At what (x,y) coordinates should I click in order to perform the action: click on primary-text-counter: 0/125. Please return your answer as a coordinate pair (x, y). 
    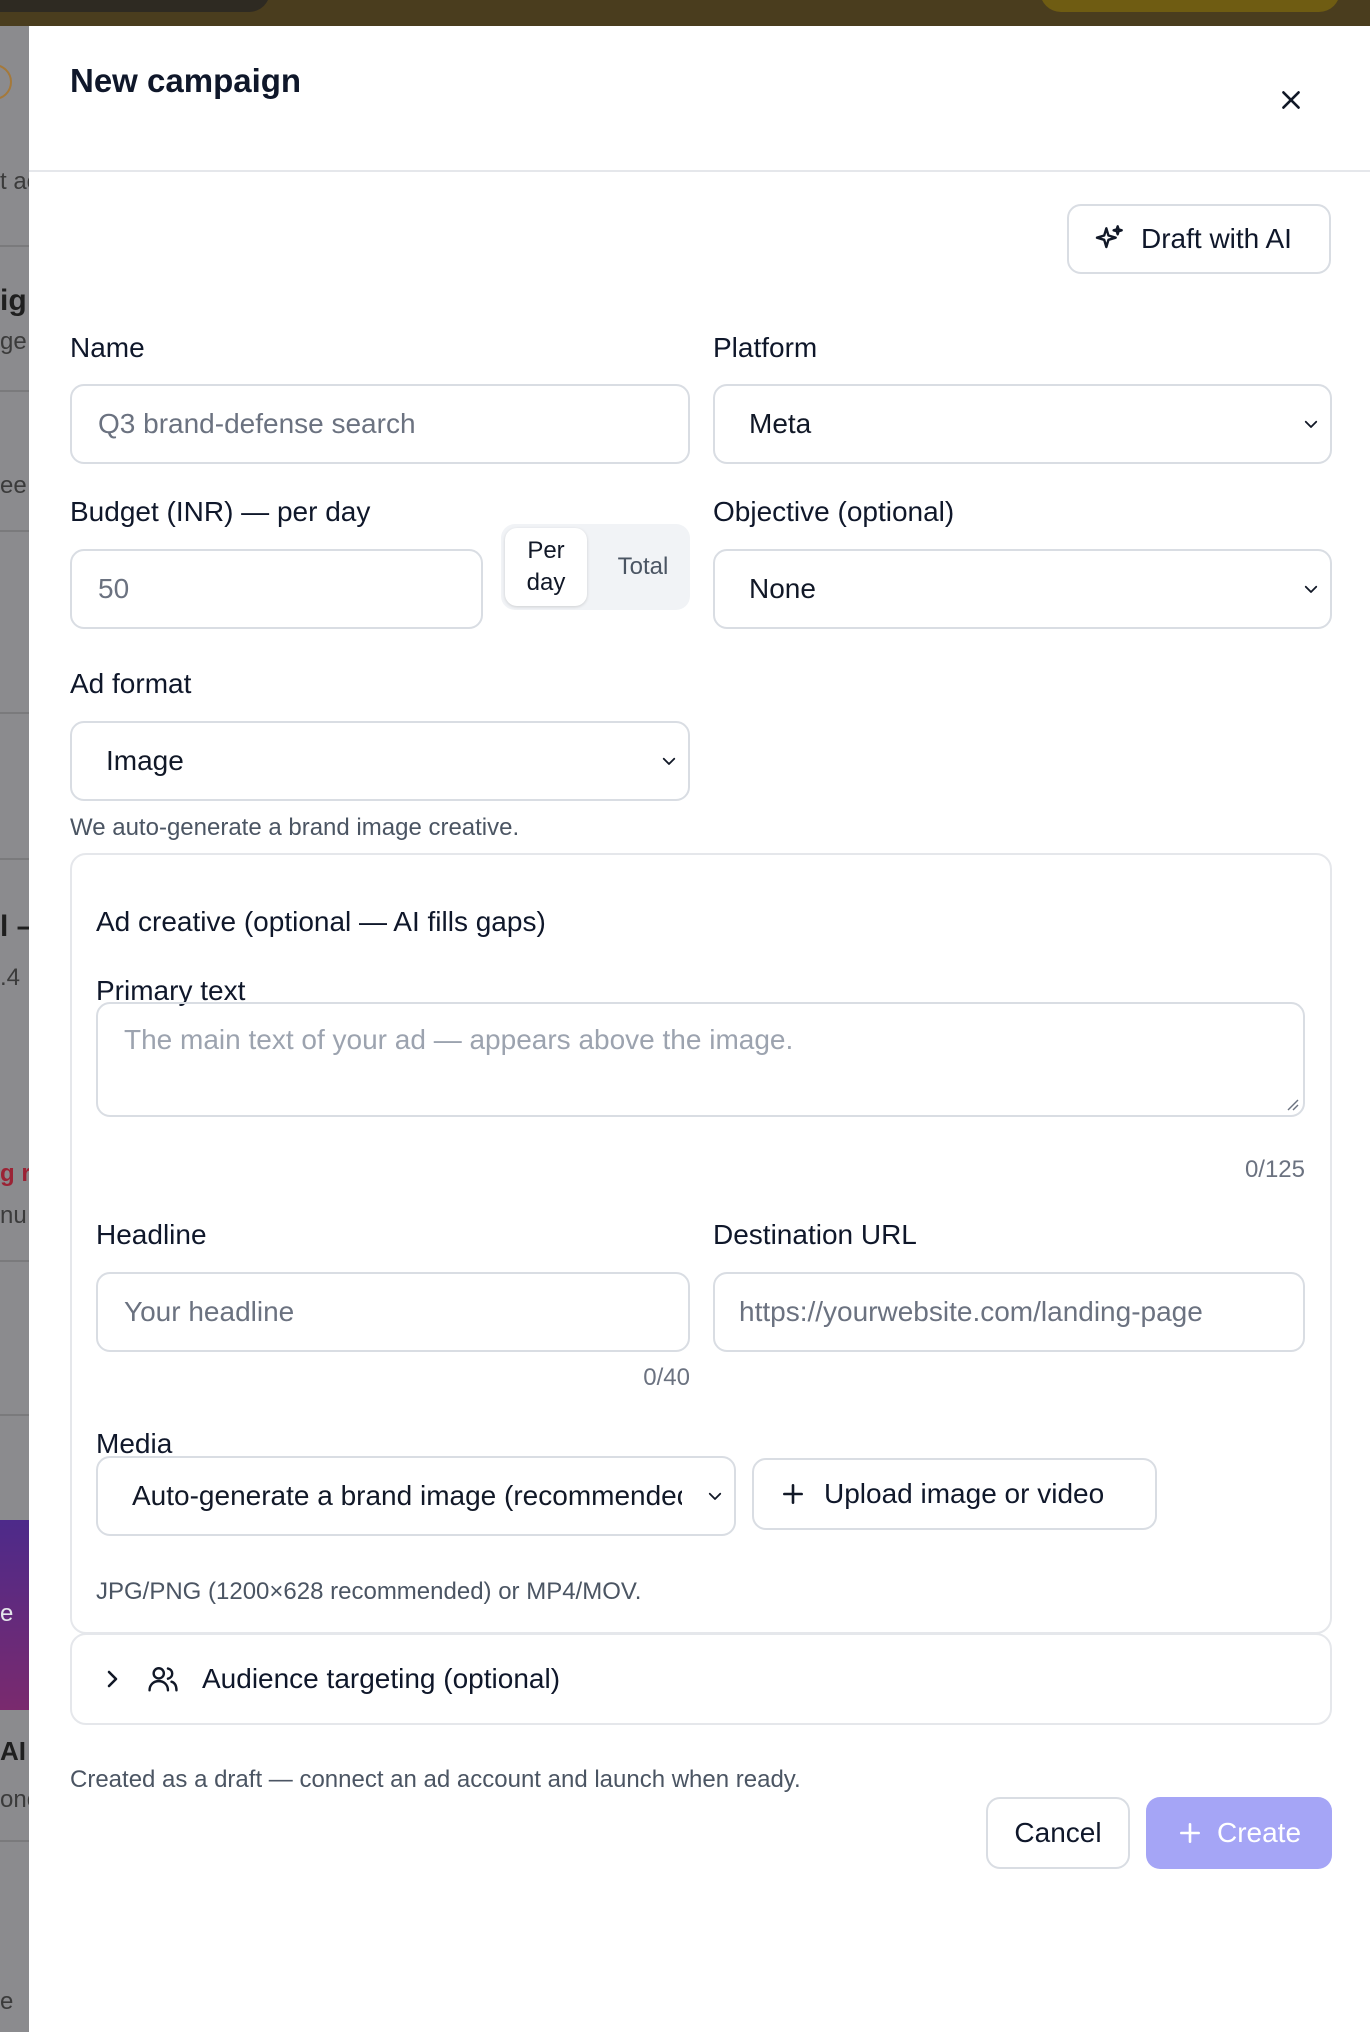
    Looking at the image, I should click on (1274, 1169).